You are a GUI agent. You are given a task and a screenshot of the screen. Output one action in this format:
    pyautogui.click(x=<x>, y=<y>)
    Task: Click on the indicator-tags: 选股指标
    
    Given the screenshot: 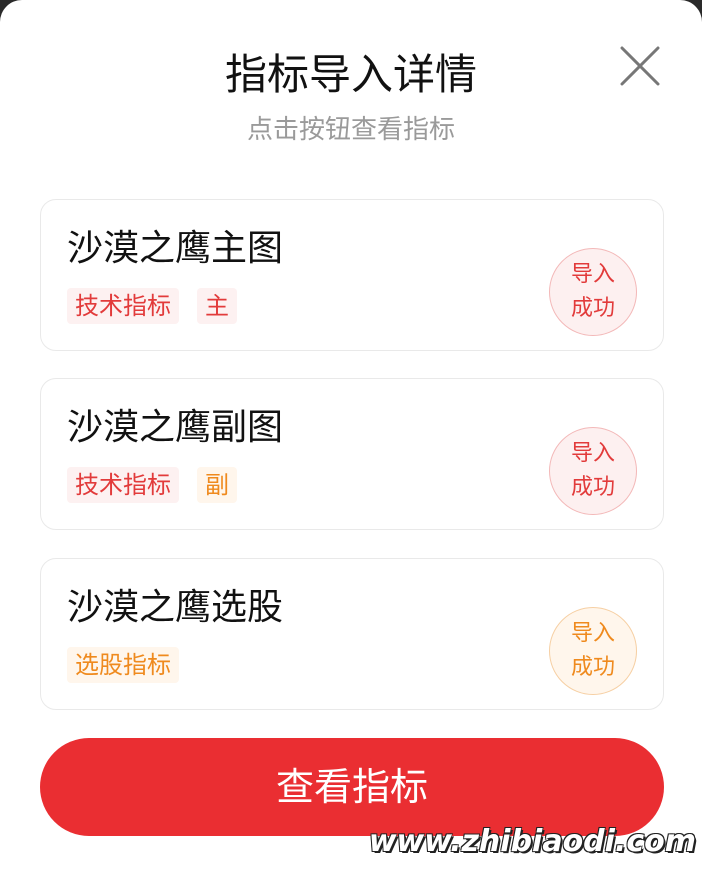 What is the action you would take?
    pyautogui.click(x=123, y=665)
    